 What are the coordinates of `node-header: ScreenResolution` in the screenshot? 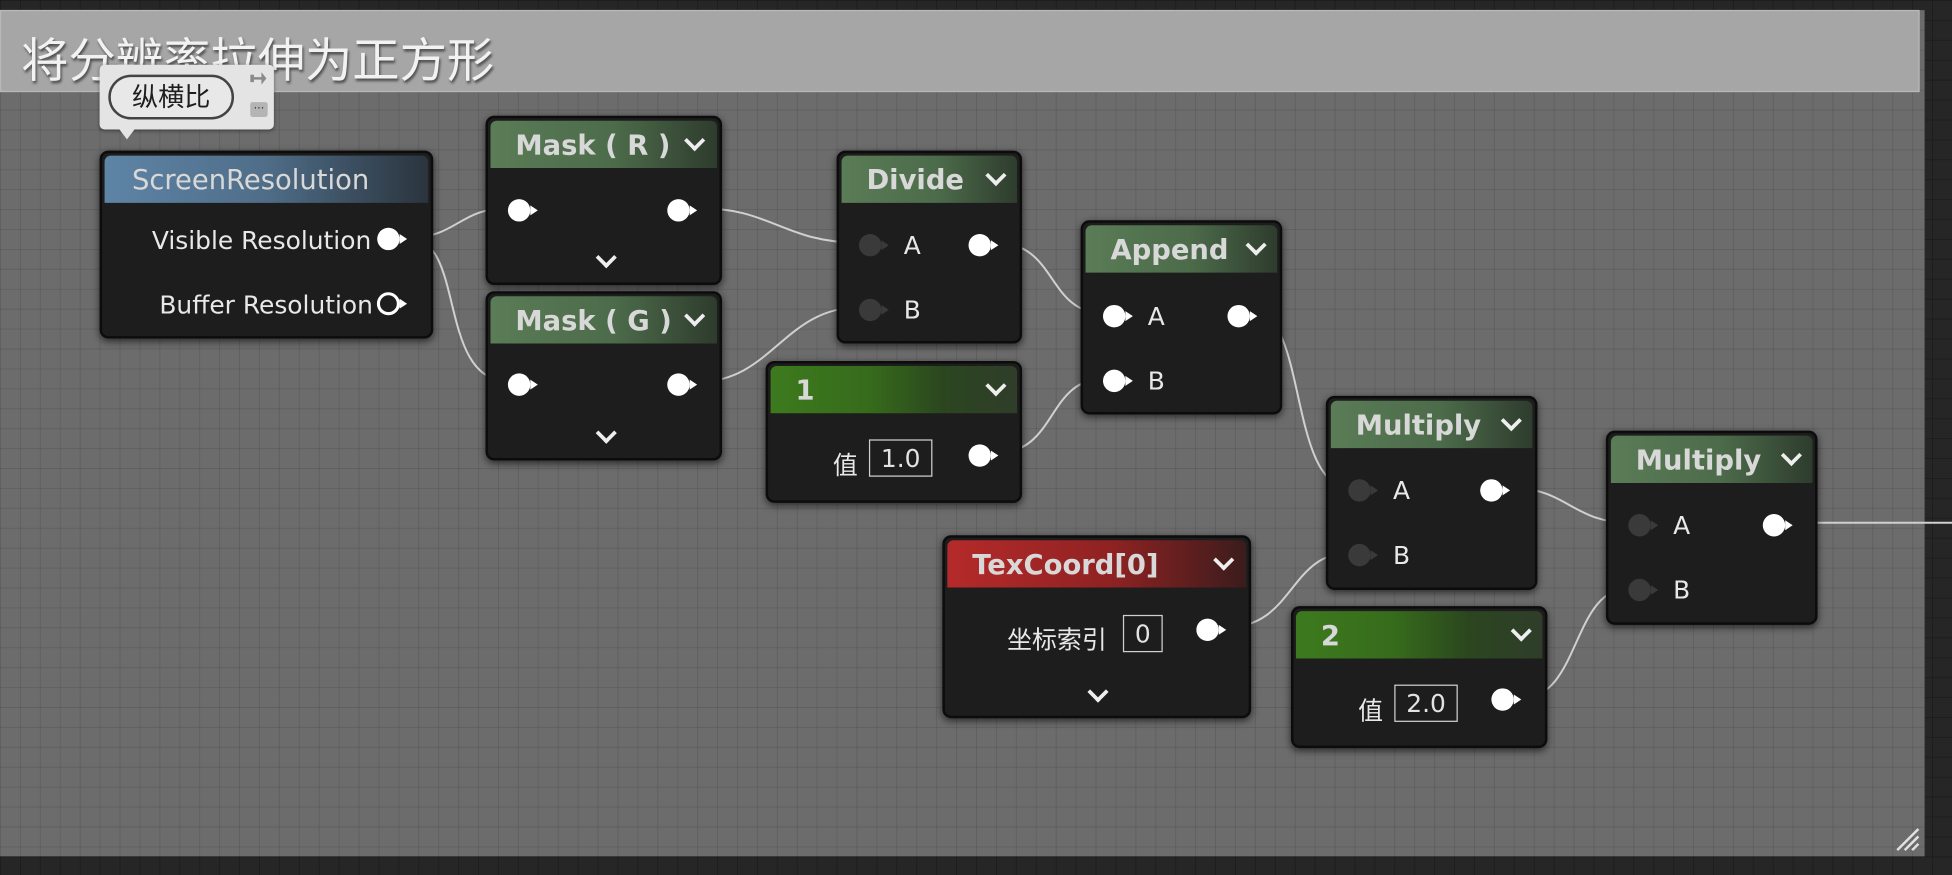 It's located at (266, 179).